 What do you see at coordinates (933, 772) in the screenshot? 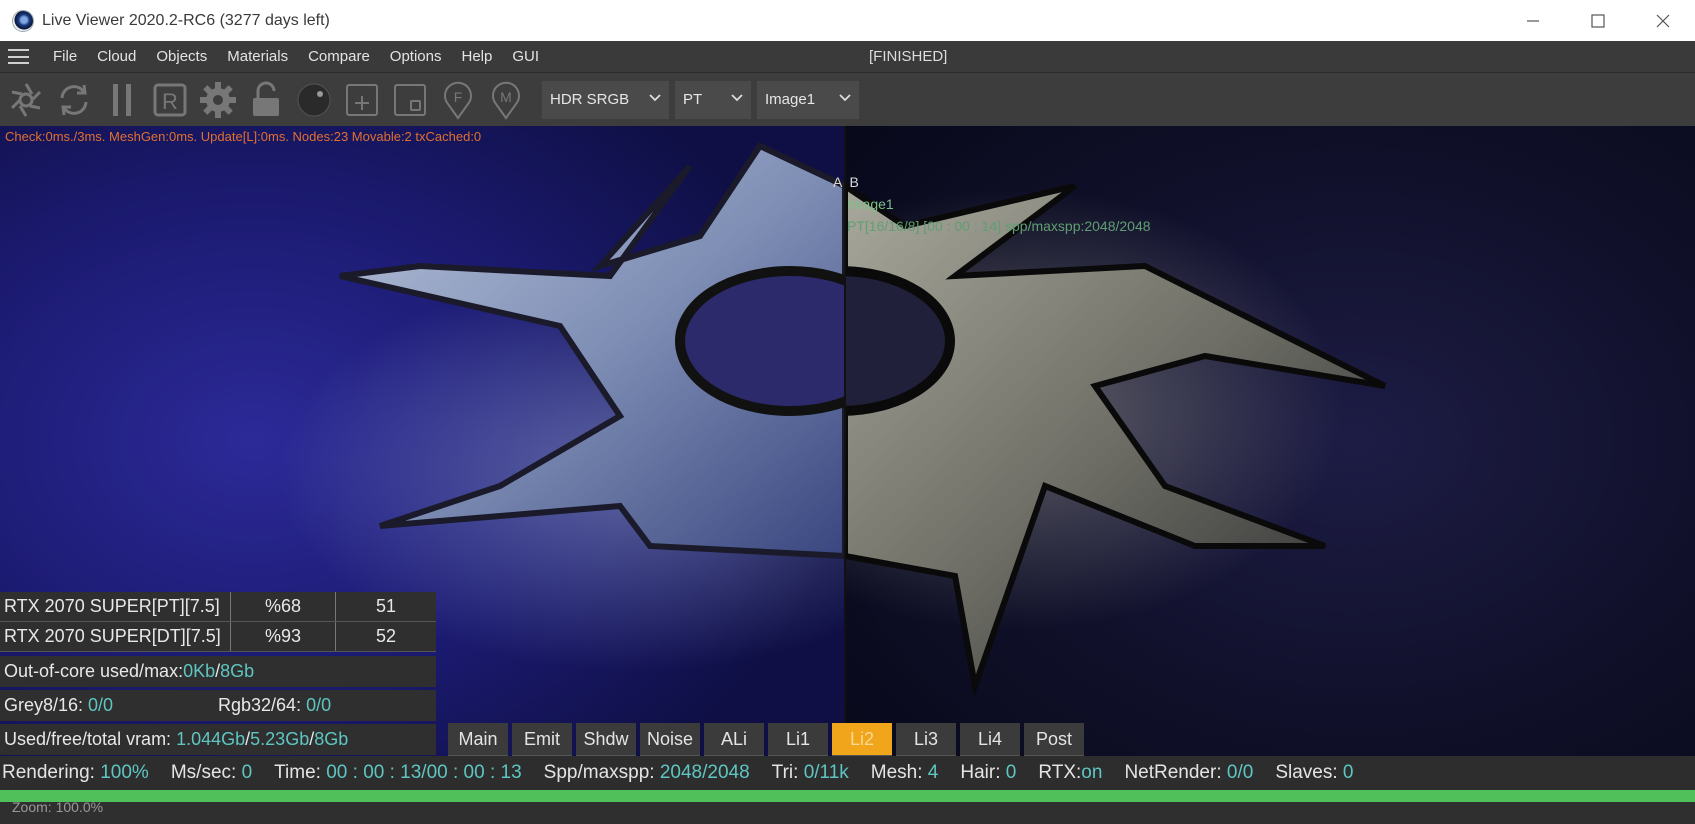
I see `mesh-value: 4` at bounding box center [933, 772].